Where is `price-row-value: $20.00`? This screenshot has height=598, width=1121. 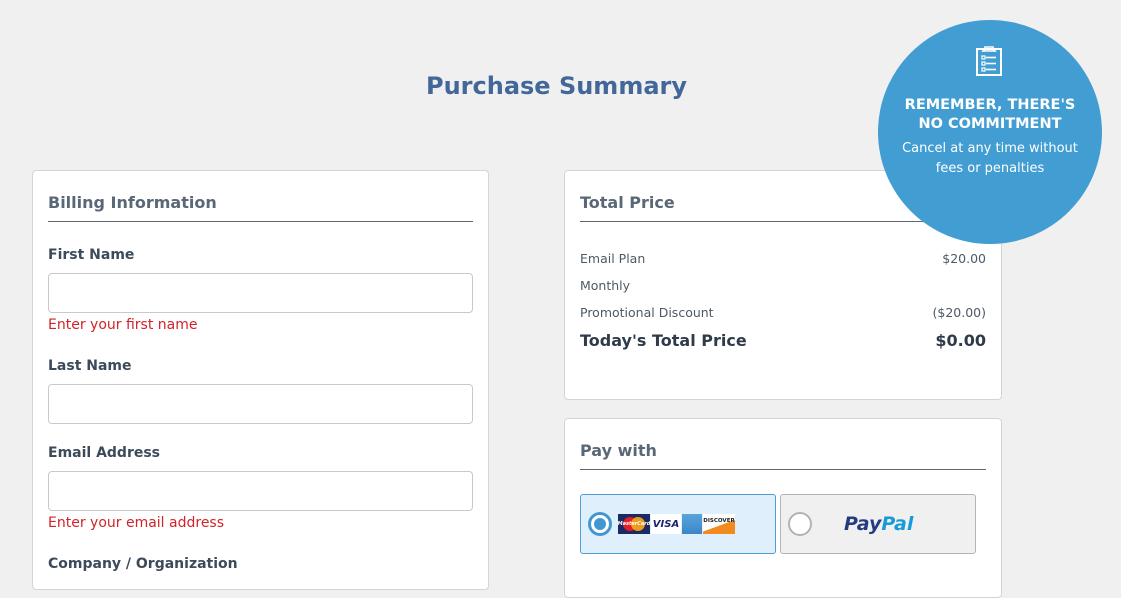
price-row-value: $20.00 is located at coordinates (964, 258).